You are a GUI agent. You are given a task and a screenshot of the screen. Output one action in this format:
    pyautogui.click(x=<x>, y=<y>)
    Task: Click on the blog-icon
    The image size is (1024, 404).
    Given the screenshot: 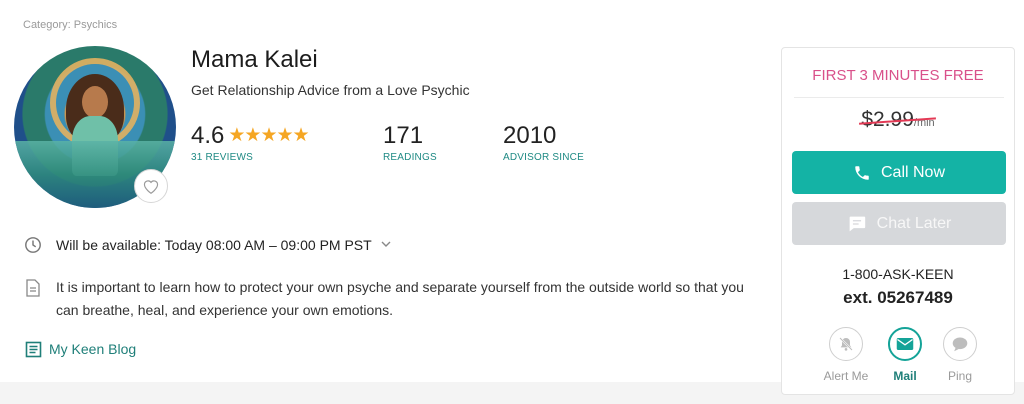 What is the action you would take?
    pyautogui.click(x=33, y=349)
    